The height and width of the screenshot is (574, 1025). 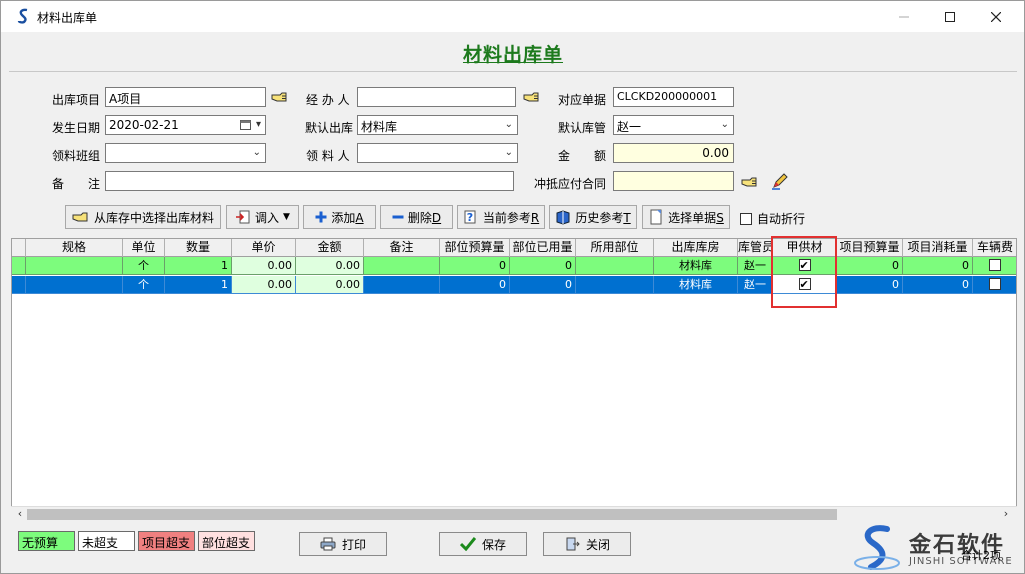 I want to click on edit-pen-icon, so click(x=780, y=181).